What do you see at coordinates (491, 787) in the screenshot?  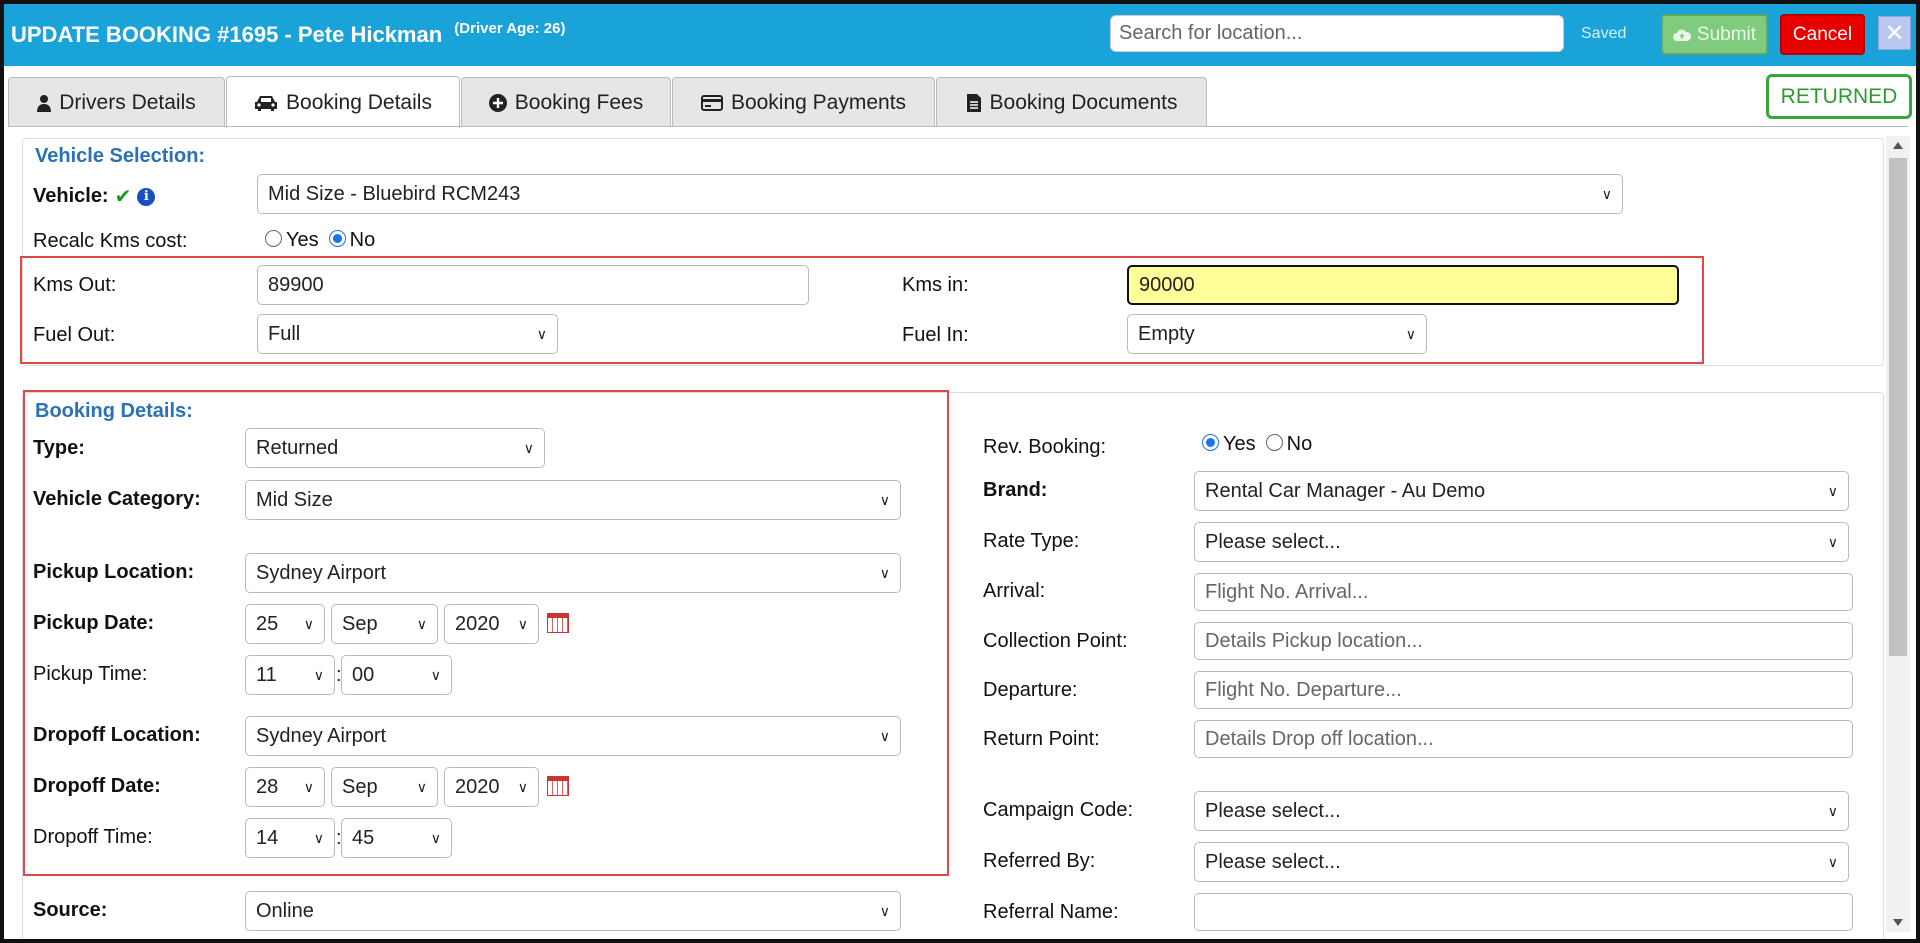 I see `dropoff-year-select: 2020 ∨` at bounding box center [491, 787].